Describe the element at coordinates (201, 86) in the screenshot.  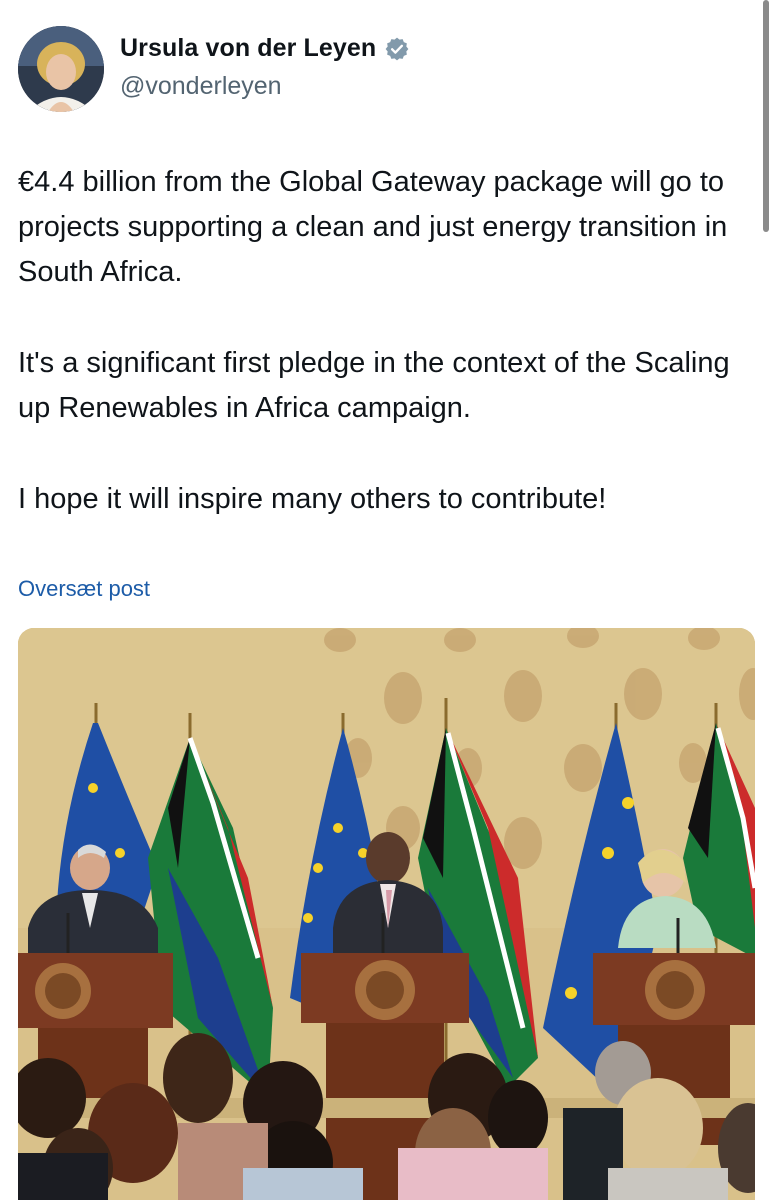
I see `author-handle: @vonderleyen` at that location.